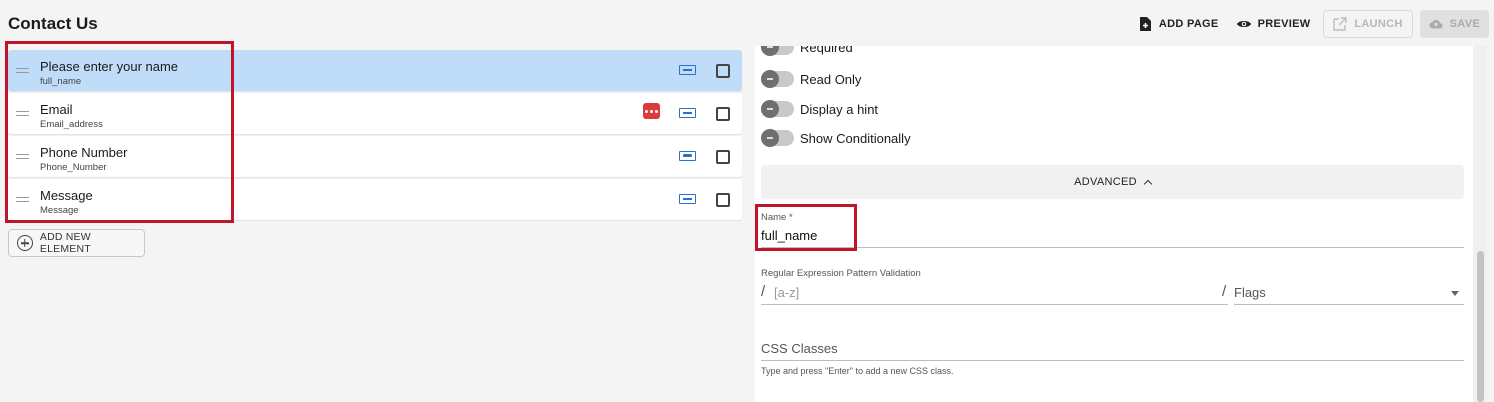  Describe the element at coordinates (1105, 182) in the screenshot. I see `advanced-label: ADVANCED` at that location.